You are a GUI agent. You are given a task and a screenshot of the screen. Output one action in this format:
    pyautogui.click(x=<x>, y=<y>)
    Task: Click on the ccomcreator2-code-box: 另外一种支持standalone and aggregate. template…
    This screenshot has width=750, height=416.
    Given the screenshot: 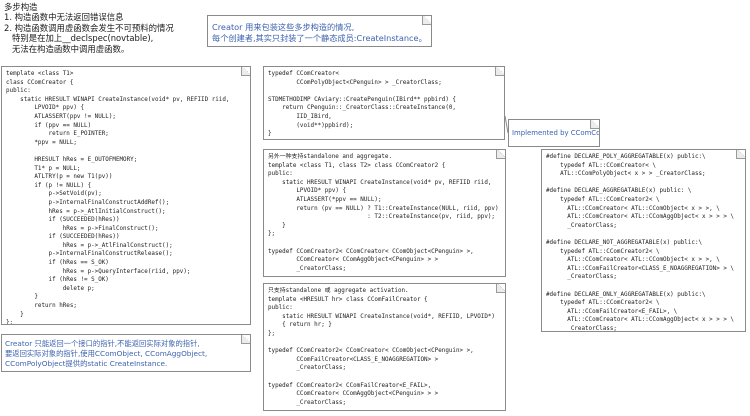 What is the action you would take?
    pyautogui.click(x=384, y=213)
    